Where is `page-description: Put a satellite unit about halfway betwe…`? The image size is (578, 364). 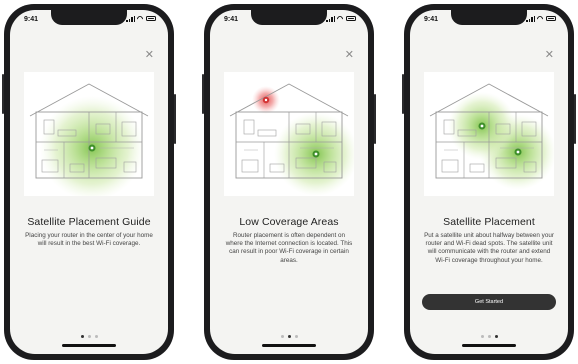 page-description: Put a satellite unit about halfway betwe… is located at coordinates (489, 248).